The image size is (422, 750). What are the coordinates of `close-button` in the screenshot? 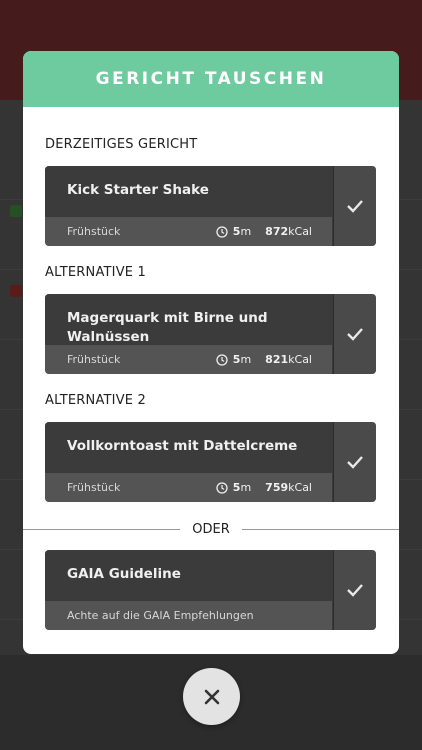 It's located at (211, 696).